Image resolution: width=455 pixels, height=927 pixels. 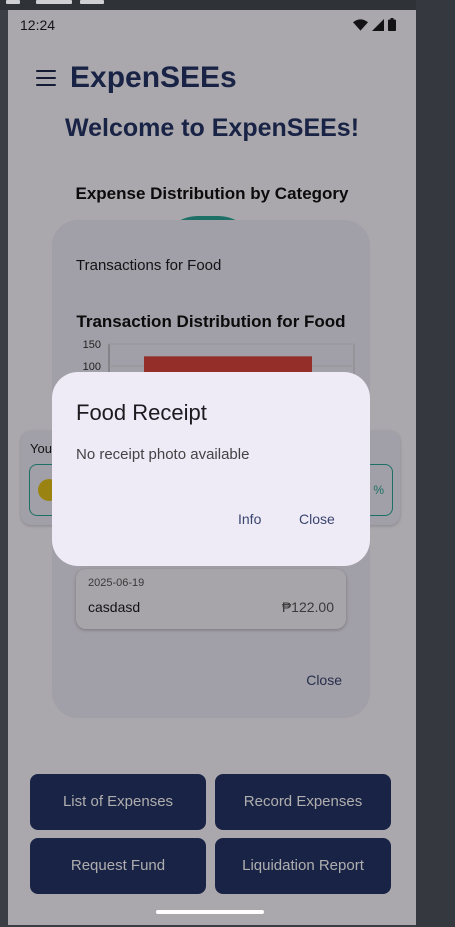 I want to click on gesture-home-indicator, so click(x=210, y=912).